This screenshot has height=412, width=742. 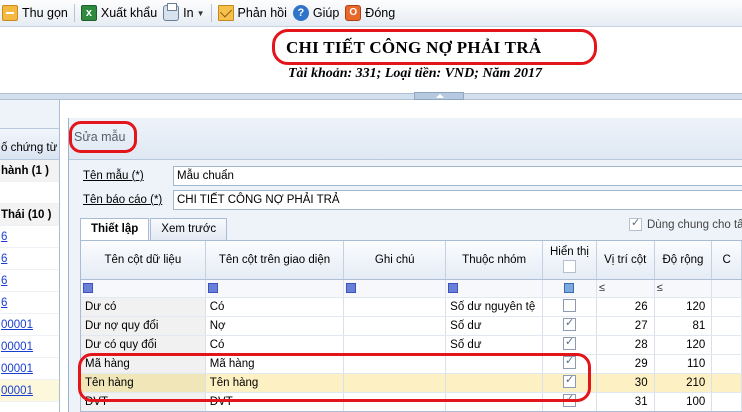 What do you see at coordinates (625, 288) in the screenshot?
I see `filter-position: ≤` at bounding box center [625, 288].